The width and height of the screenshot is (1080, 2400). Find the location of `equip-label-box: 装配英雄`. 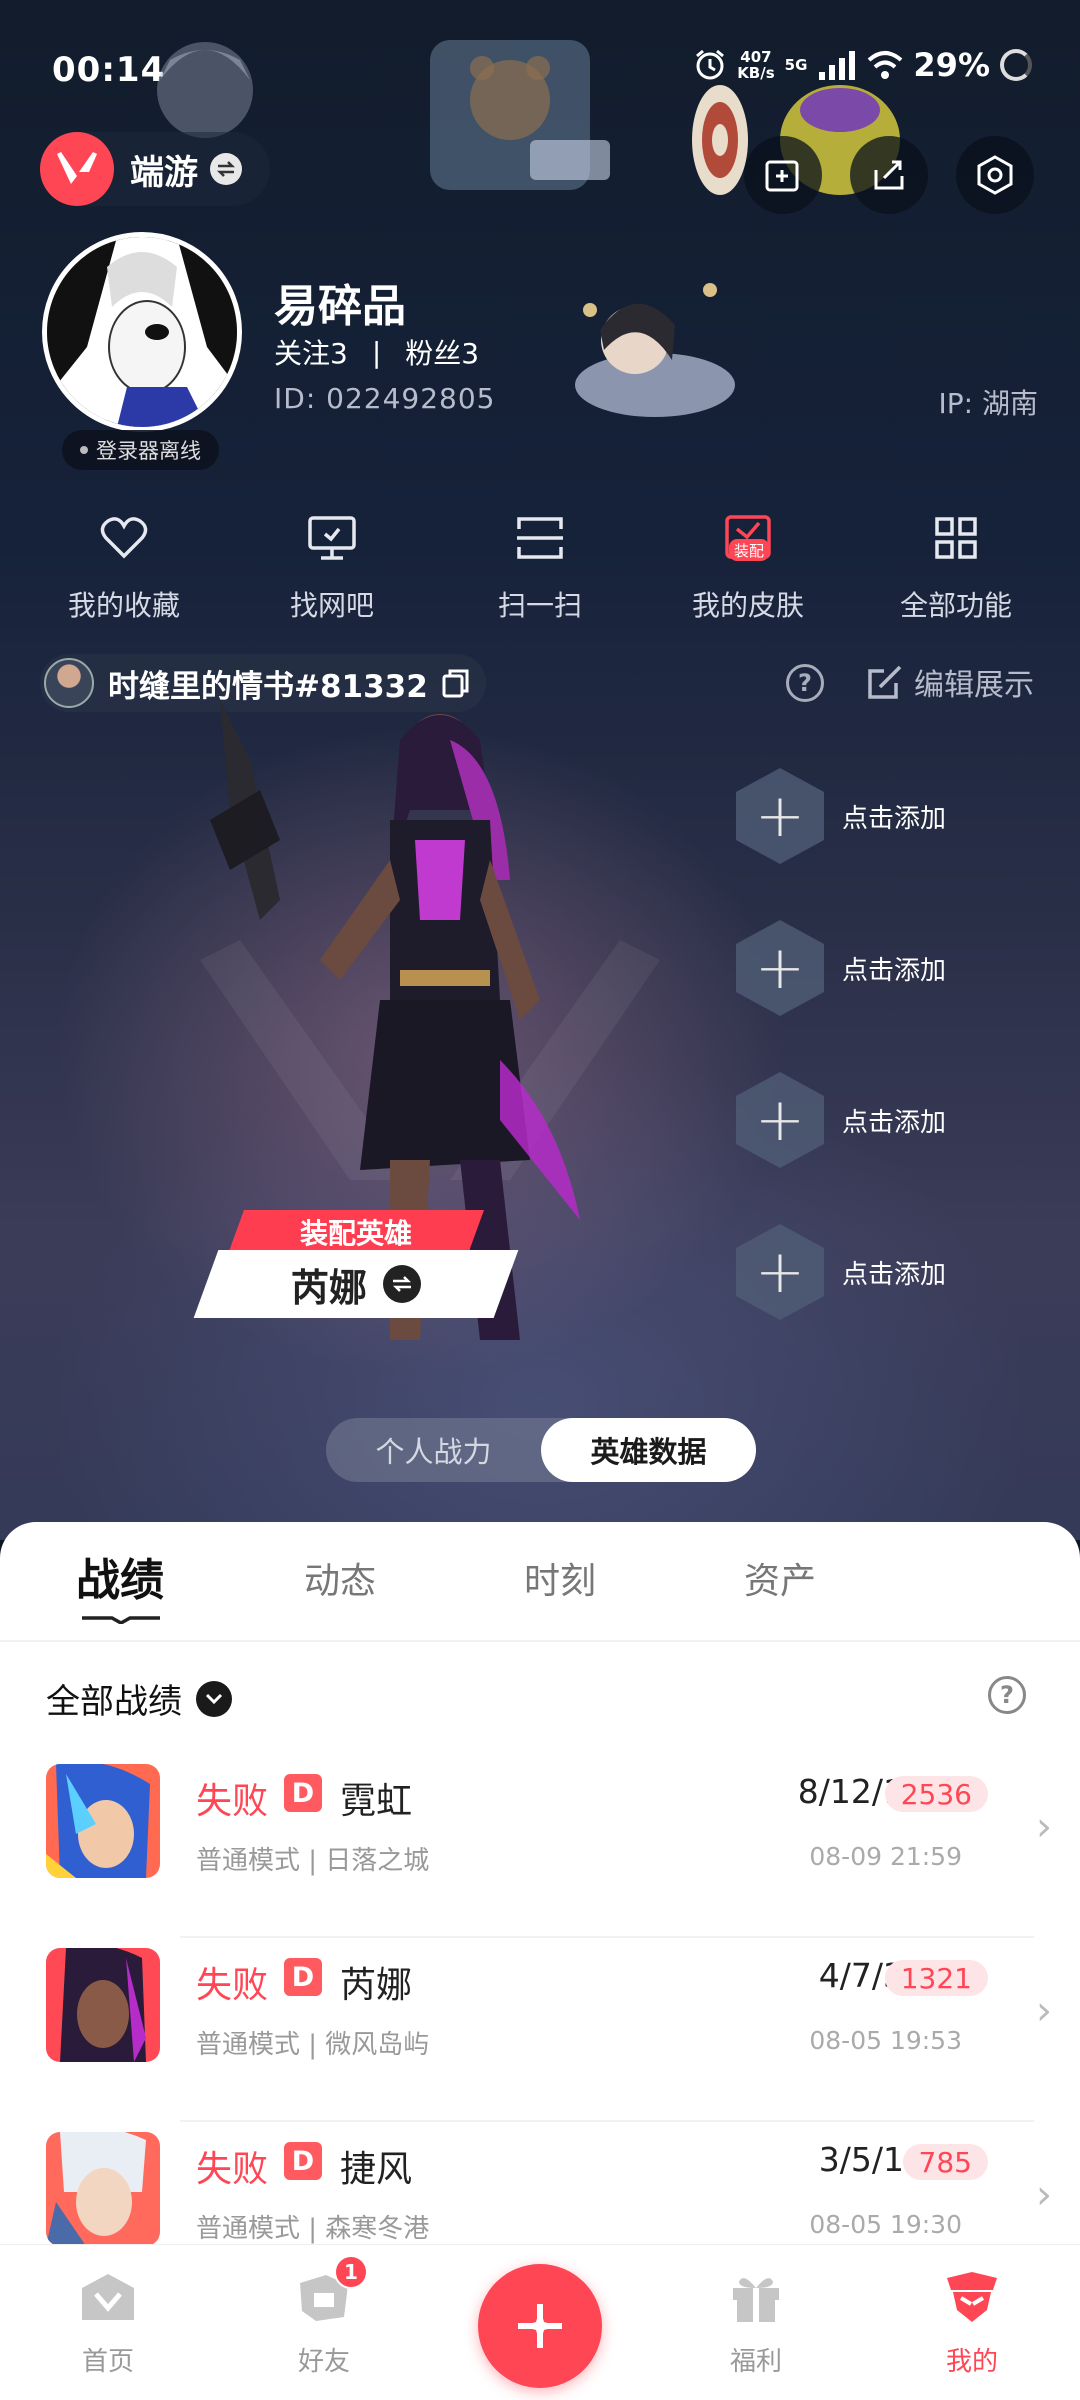

equip-label-box: 装配英雄 is located at coordinates (356, 1232).